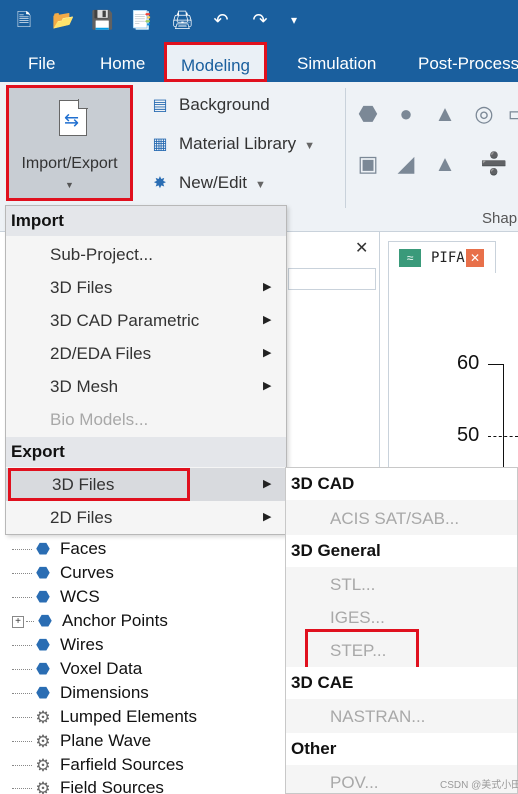 This screenshot has height=794, width=518. I want to click on new-edit-label: New/Edit, so click(213, 182).